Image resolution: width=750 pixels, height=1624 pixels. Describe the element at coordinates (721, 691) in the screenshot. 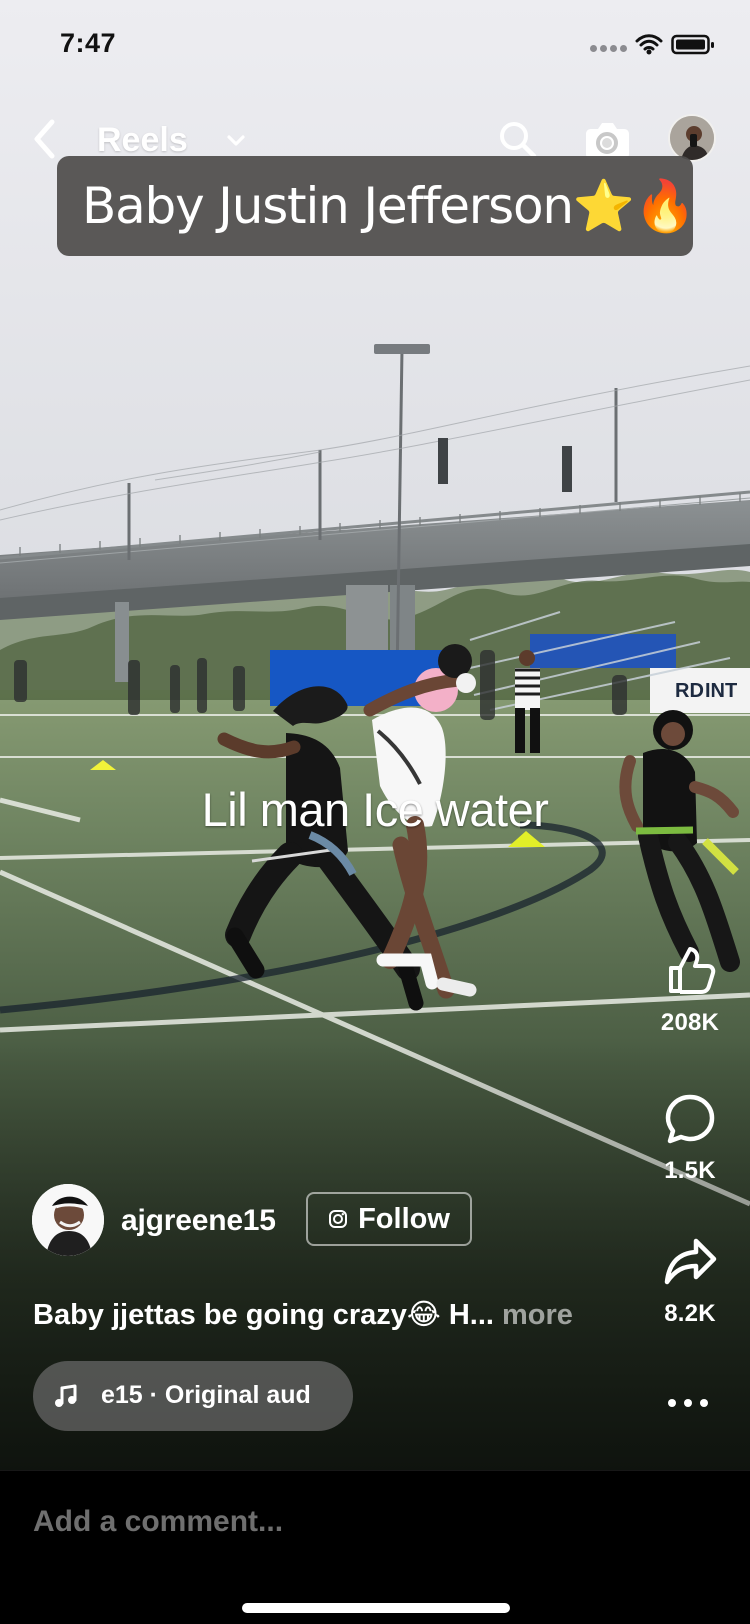

I see `svg-text: INT` at that location.